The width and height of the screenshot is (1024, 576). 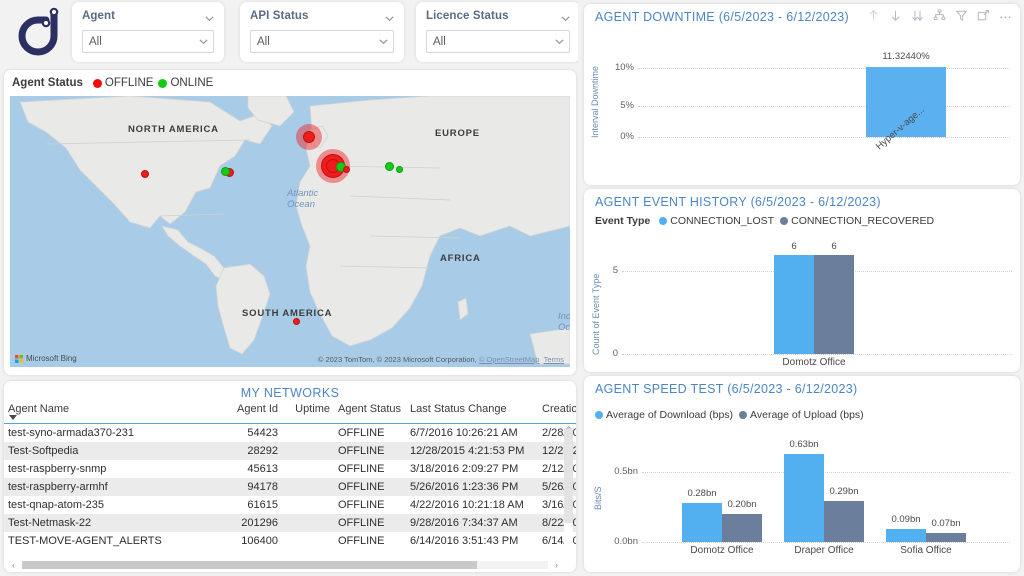 I want to click on more-options-icon, so click(x=1005, y=15).